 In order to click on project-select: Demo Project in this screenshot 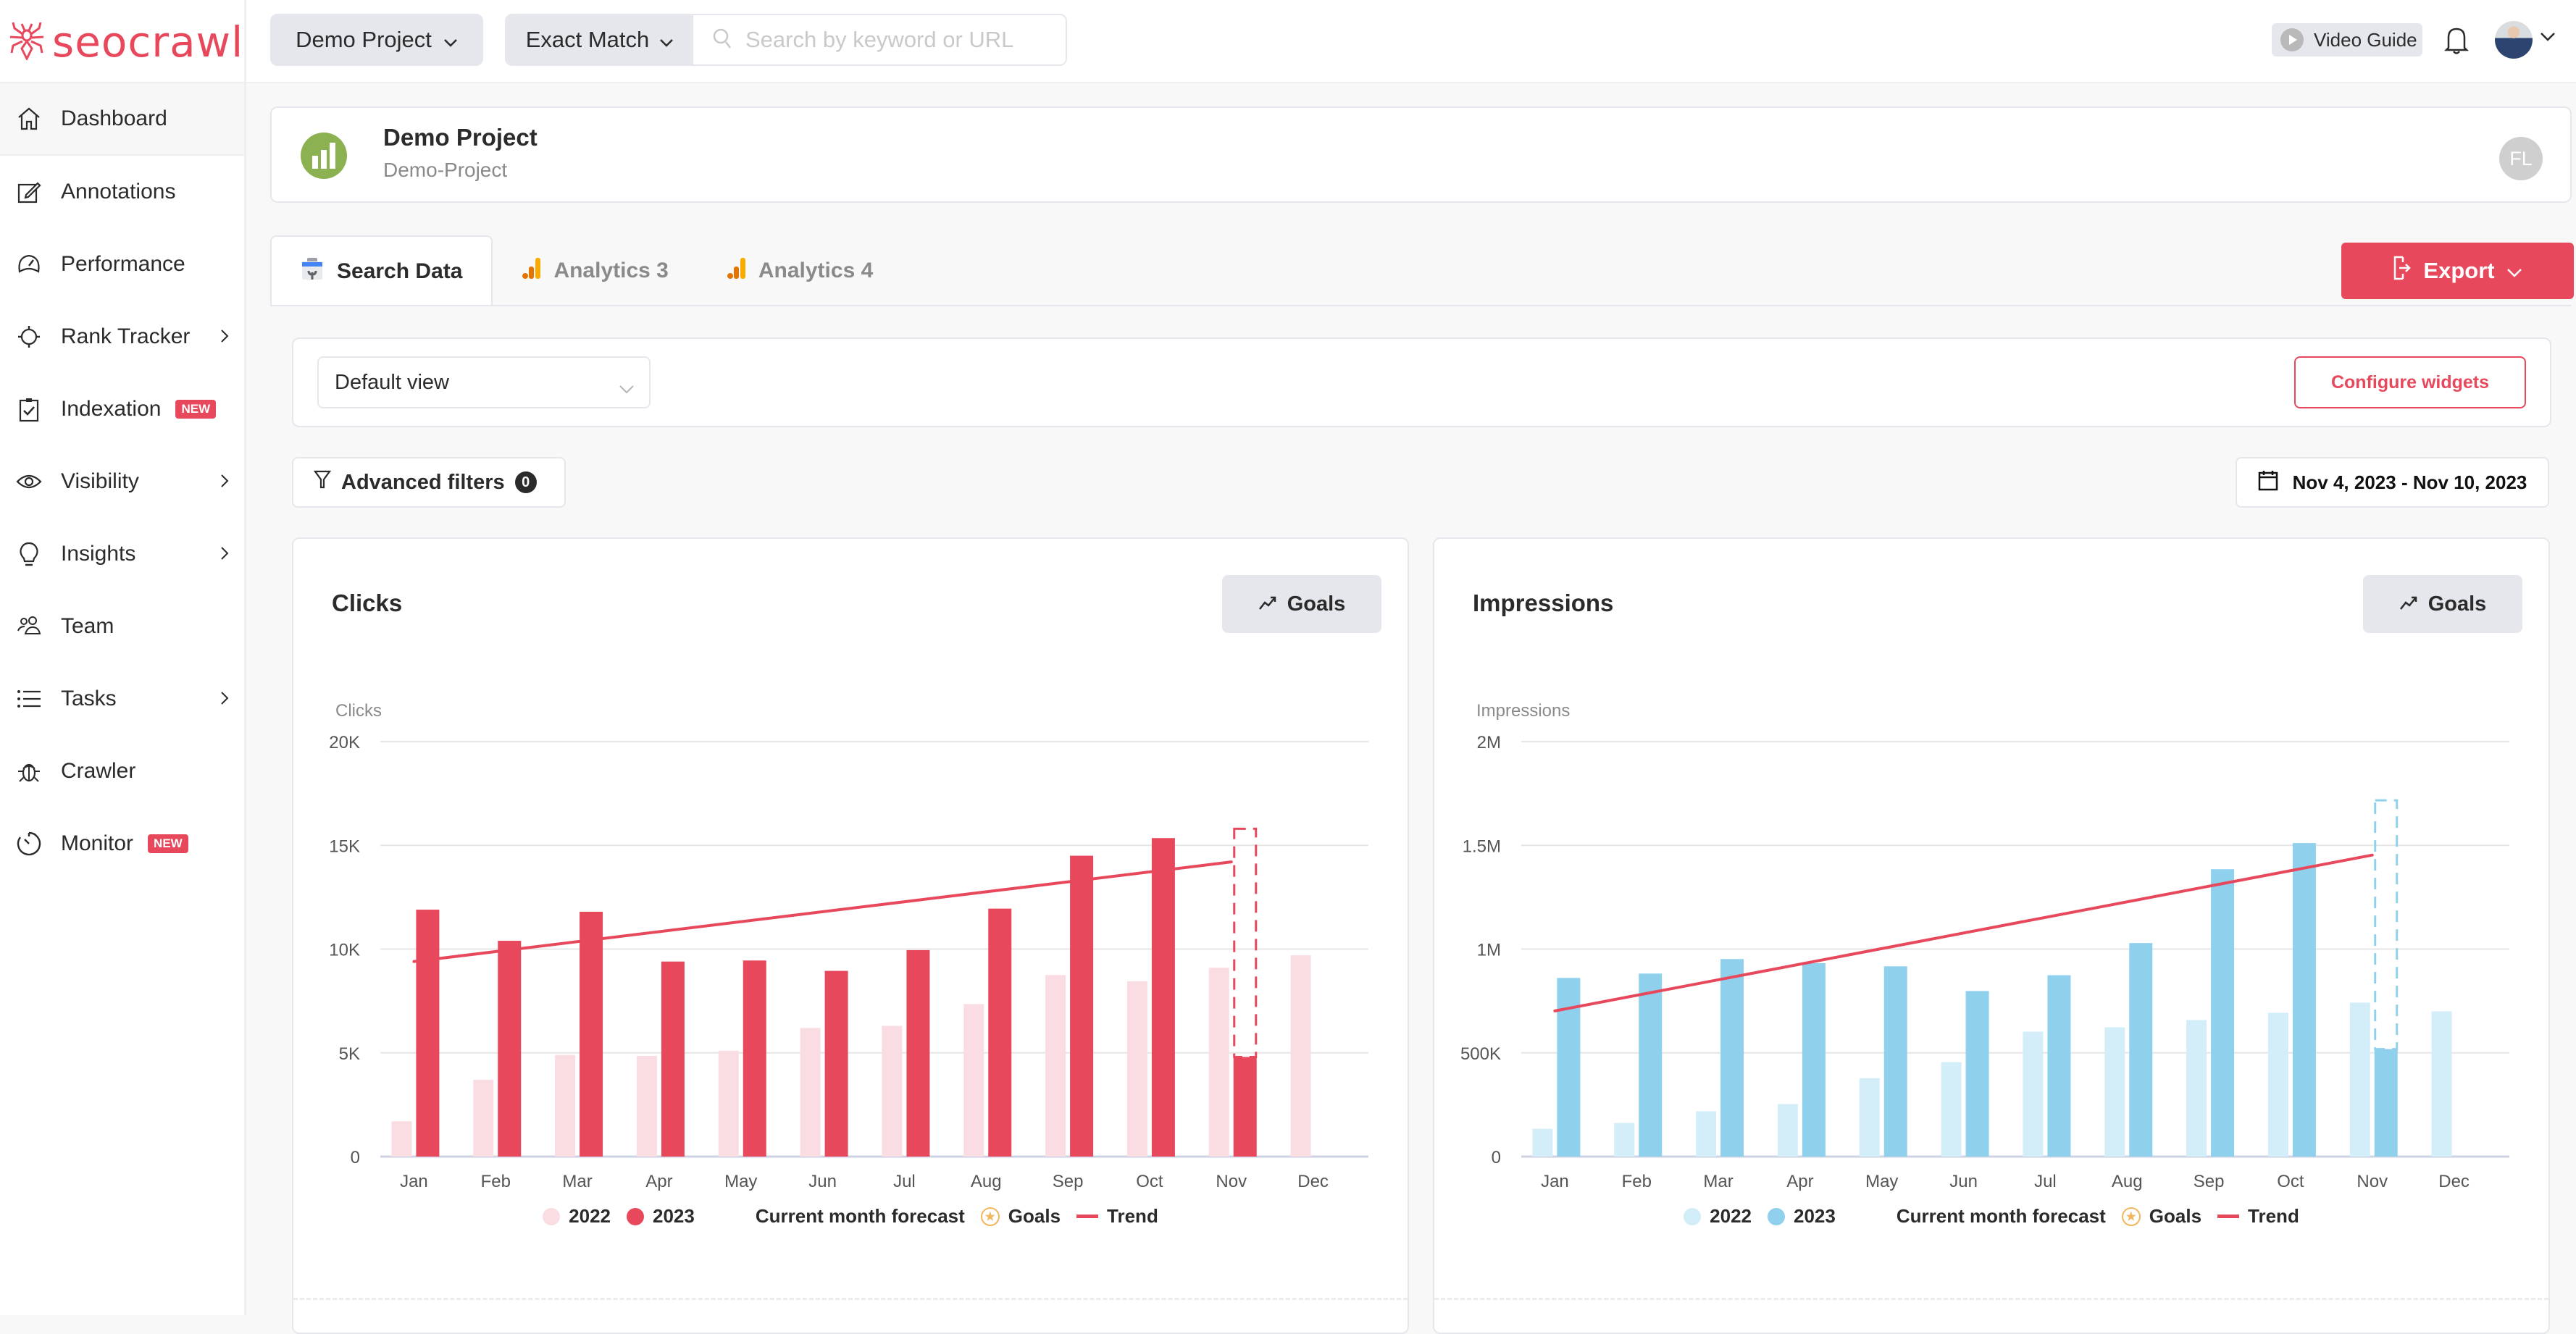, I will do `click(376, 40)`.